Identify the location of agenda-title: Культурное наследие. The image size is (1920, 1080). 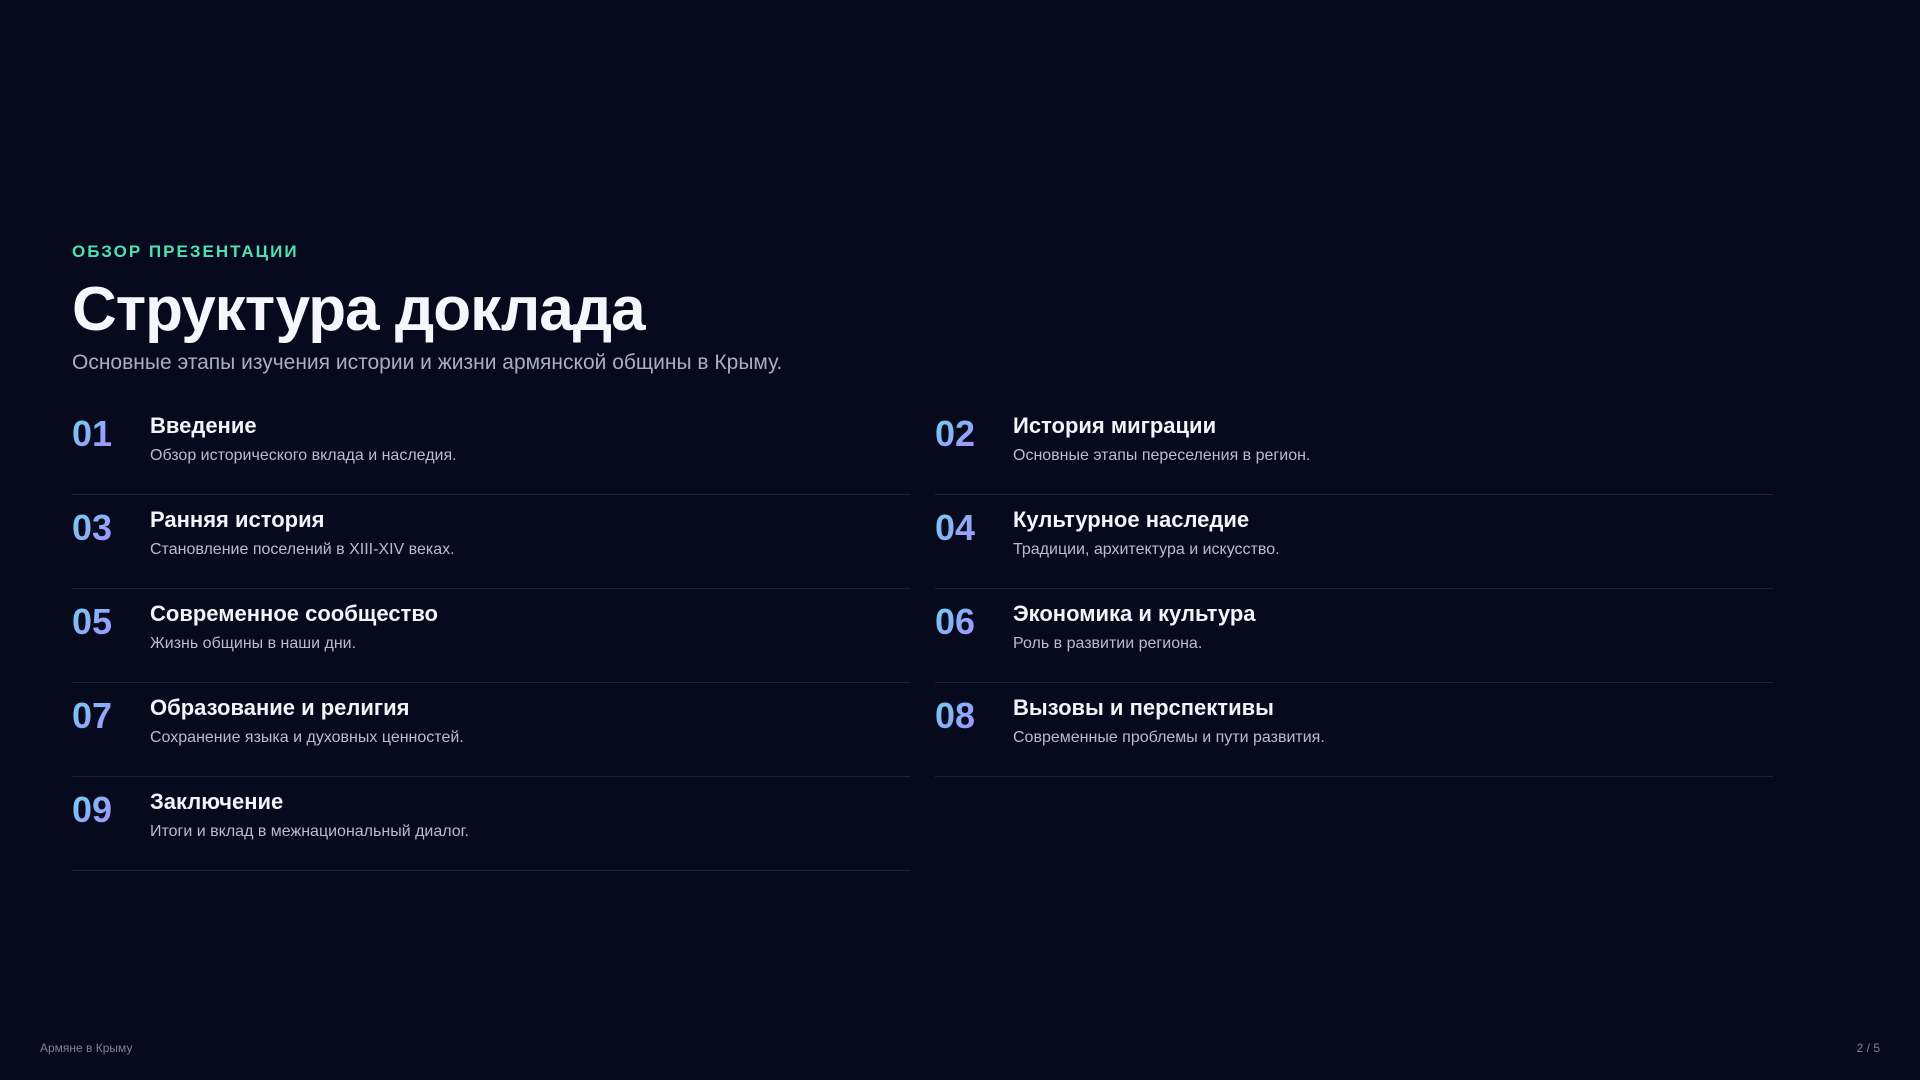
(1131, 519).